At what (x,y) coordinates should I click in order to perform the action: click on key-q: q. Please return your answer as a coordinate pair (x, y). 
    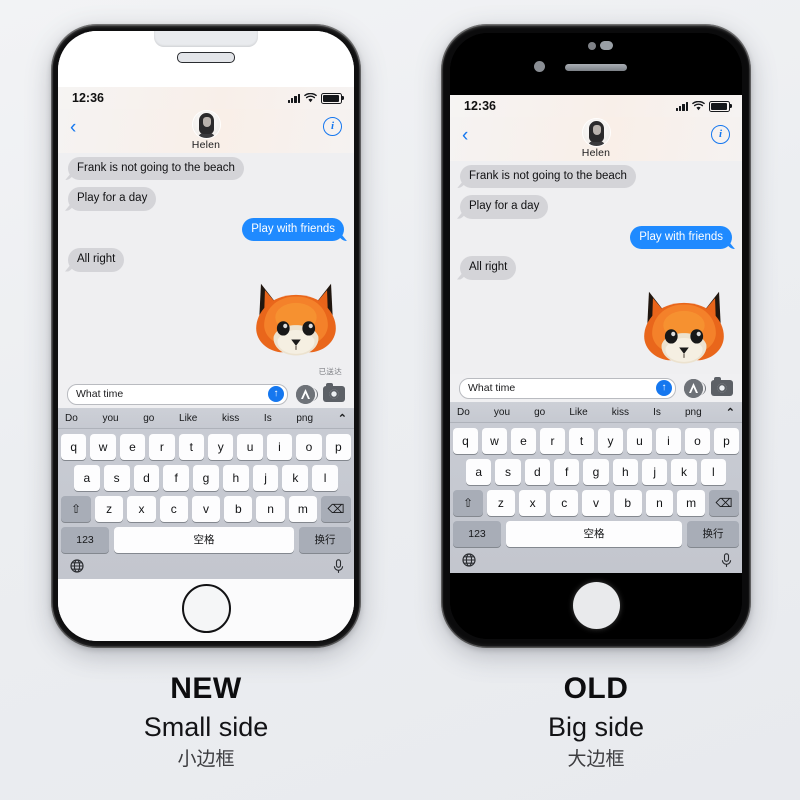
    Looking at the image, I should click on (465, 441).